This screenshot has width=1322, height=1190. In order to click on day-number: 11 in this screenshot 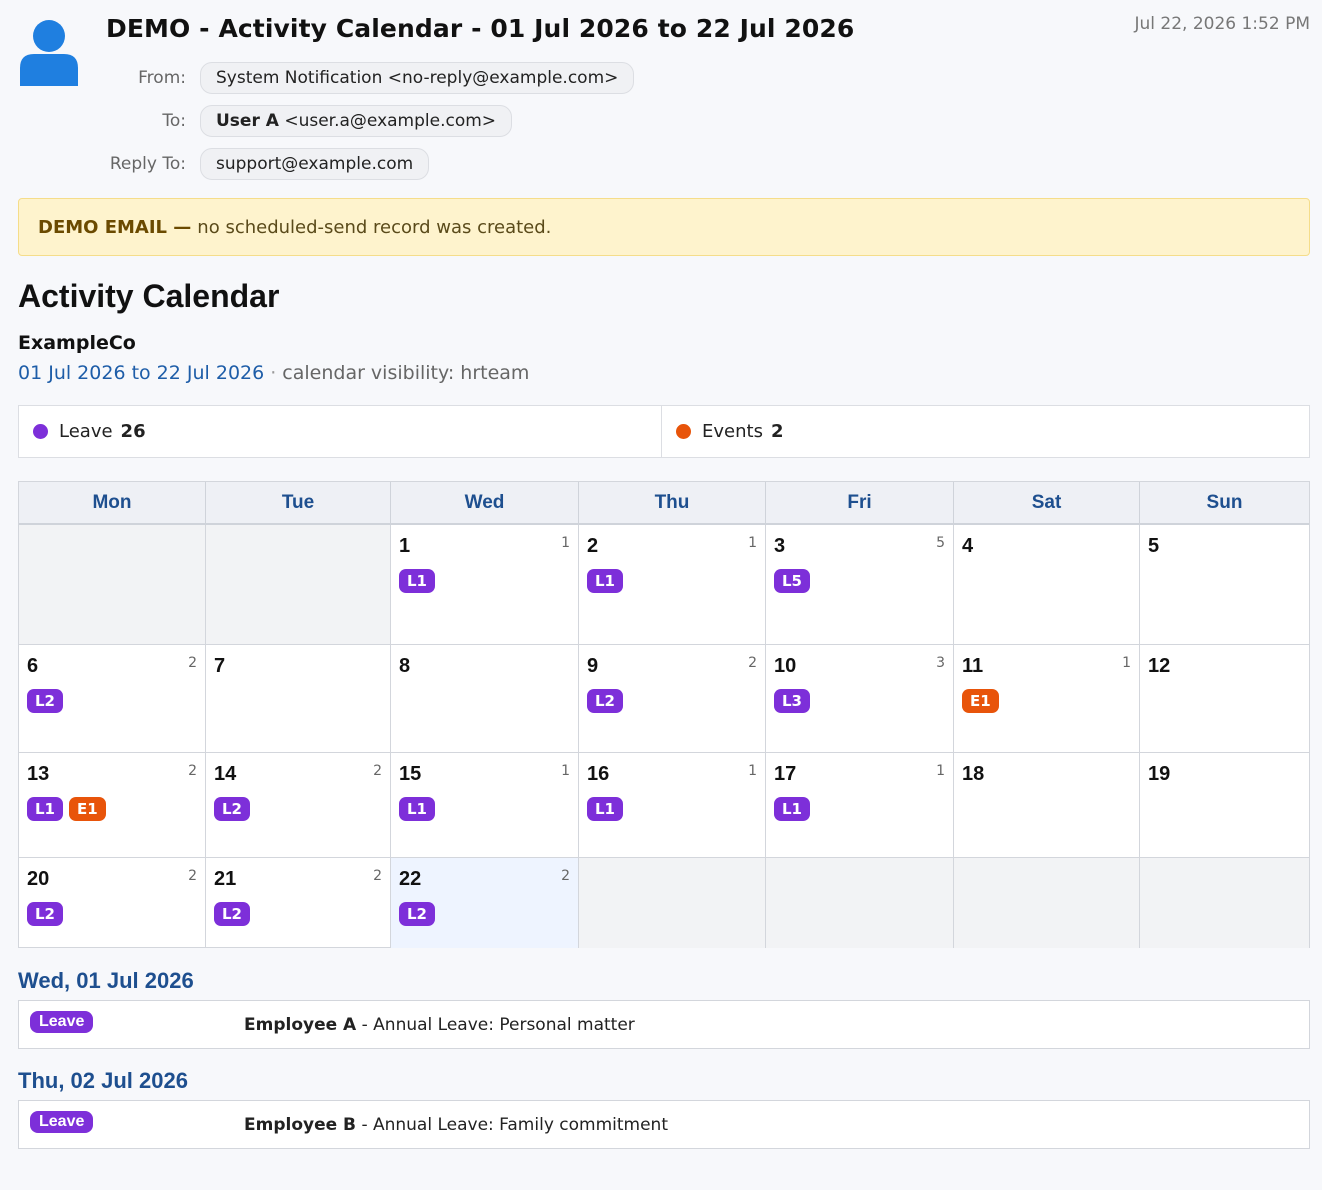, I will do `click(973, 666)`.